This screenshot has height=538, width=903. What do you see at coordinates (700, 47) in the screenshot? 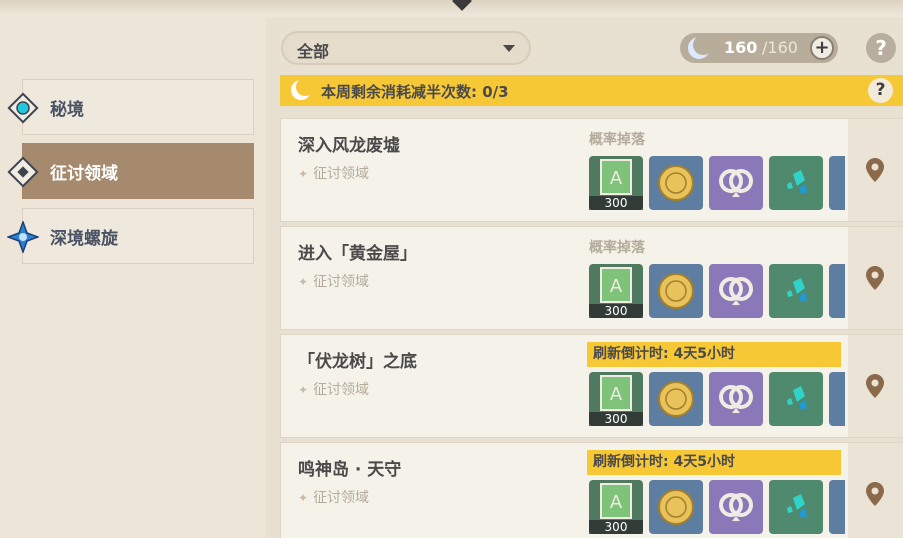
I see `resin-moon-icon` at bounding box center [700, 47].